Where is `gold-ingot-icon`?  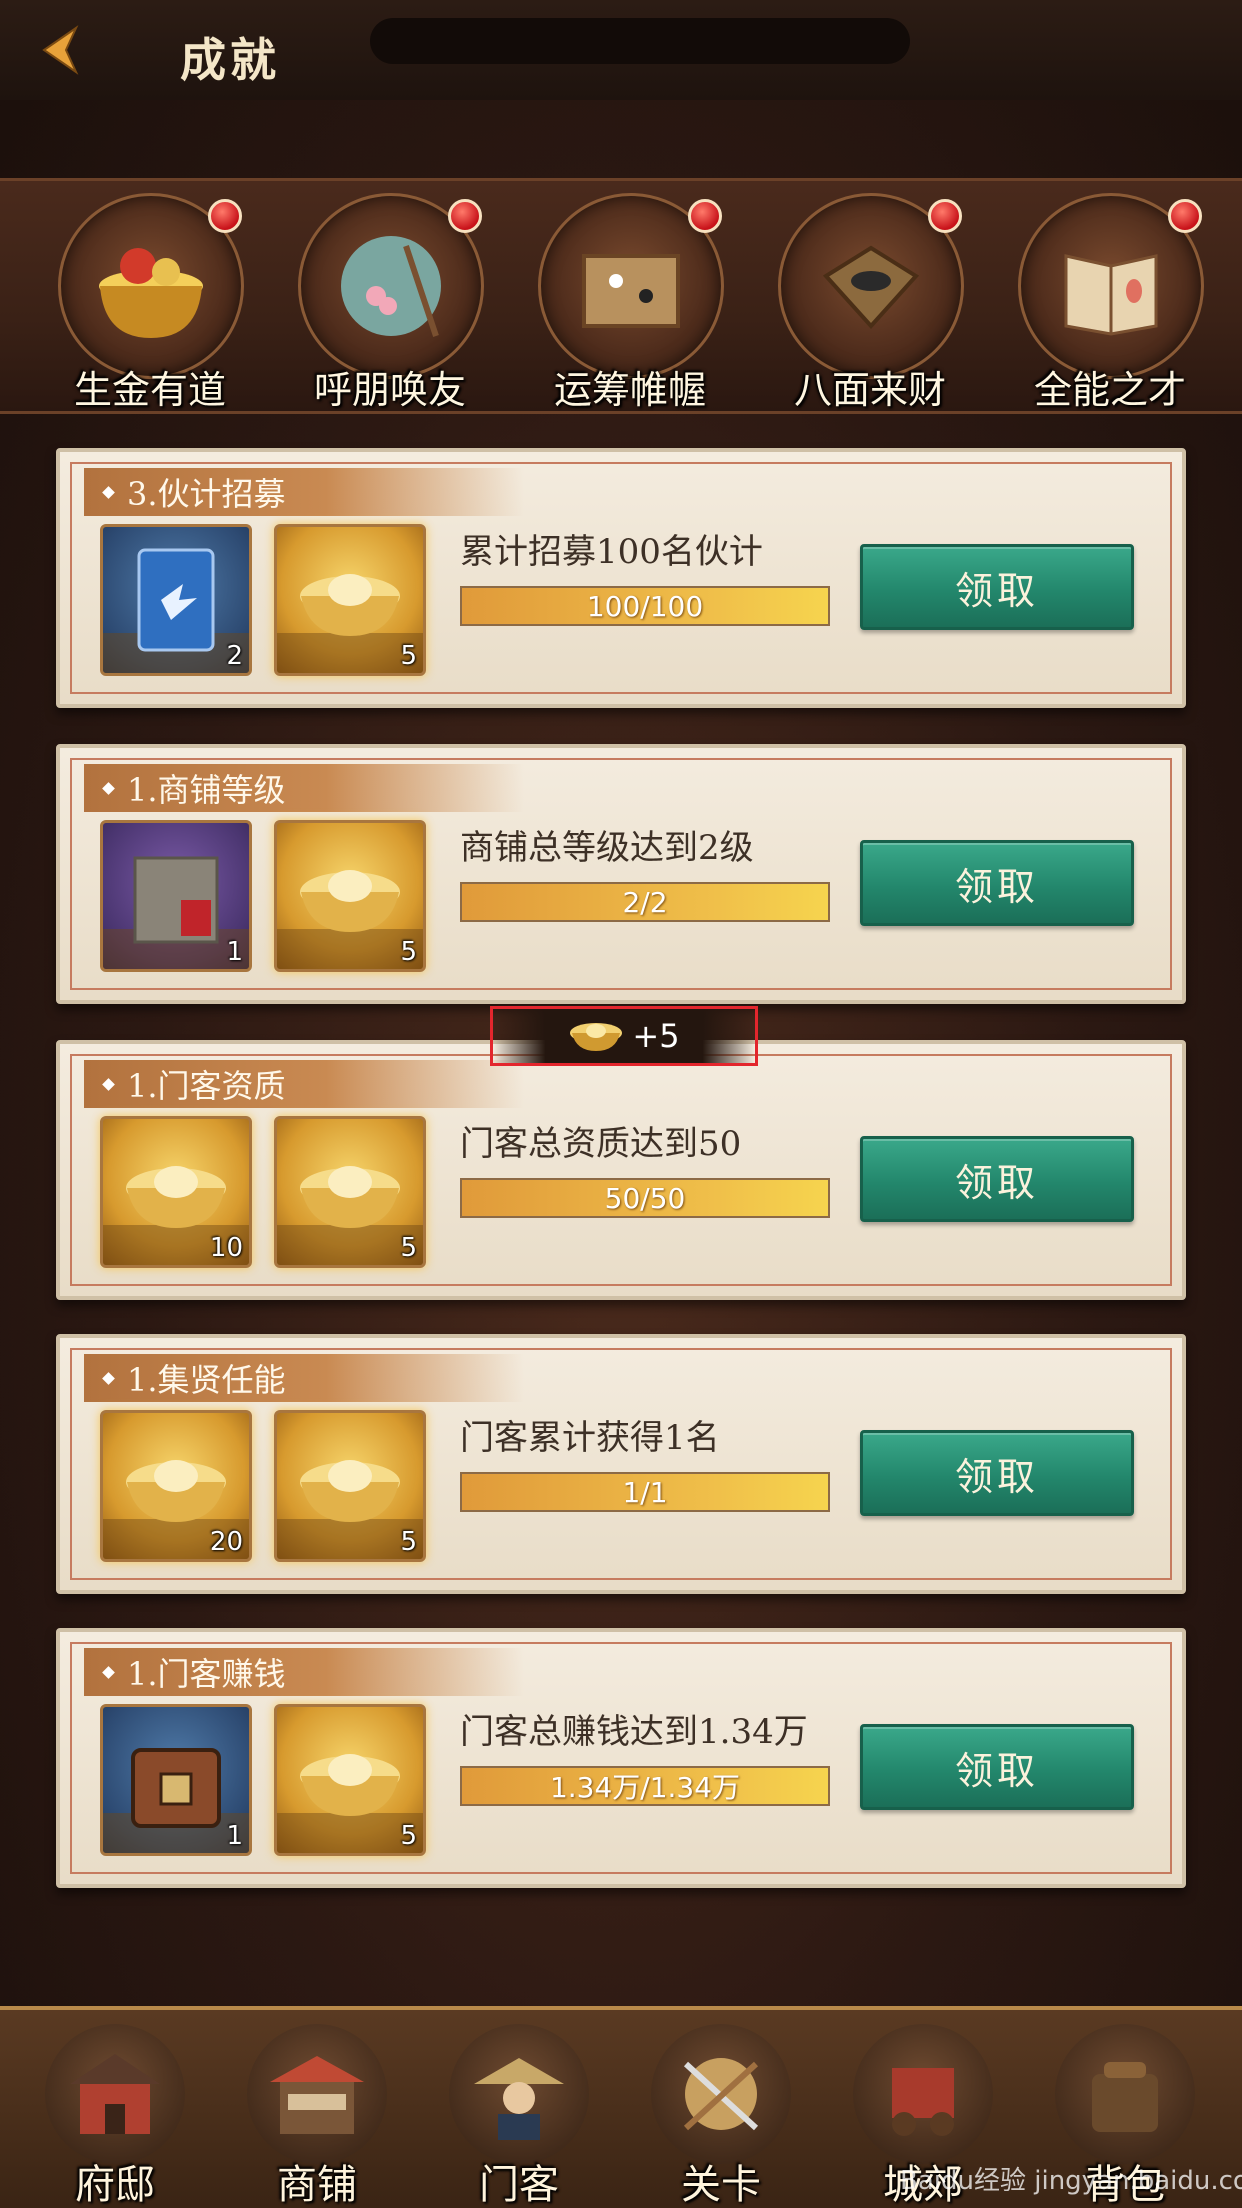 gold-ingot-icon is located at coordinates (596, 1037).